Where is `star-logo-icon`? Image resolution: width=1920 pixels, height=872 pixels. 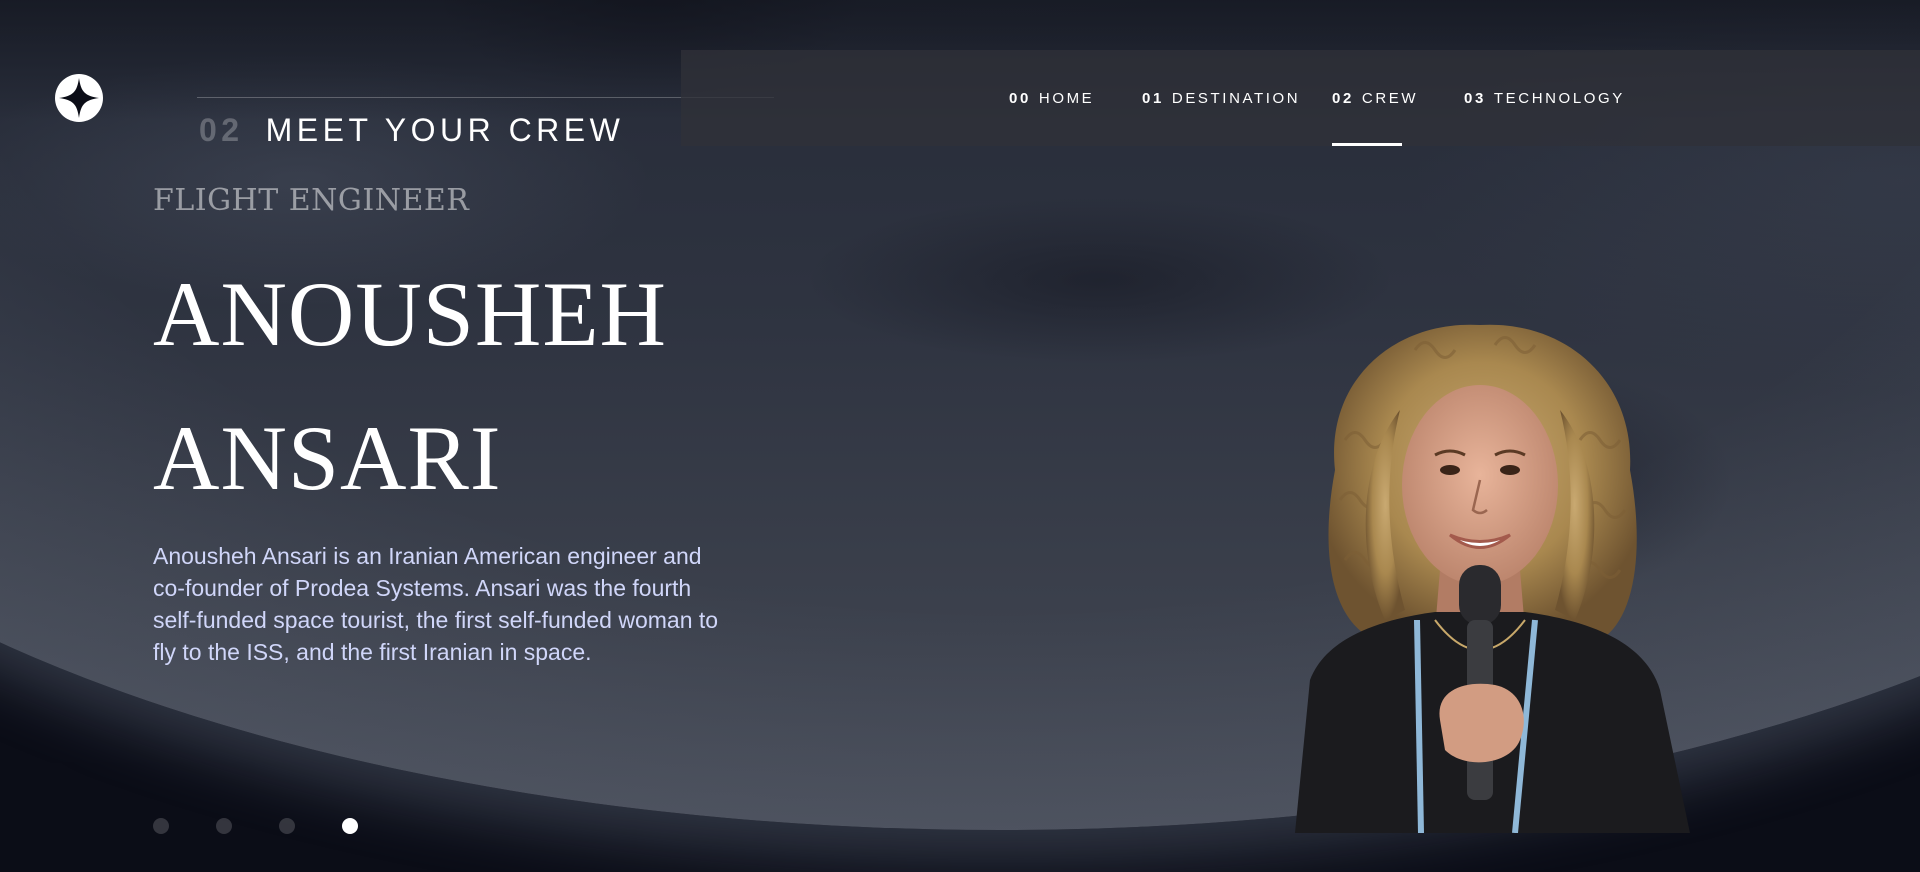
star-logo-icon is located at coordinates (79, 98).